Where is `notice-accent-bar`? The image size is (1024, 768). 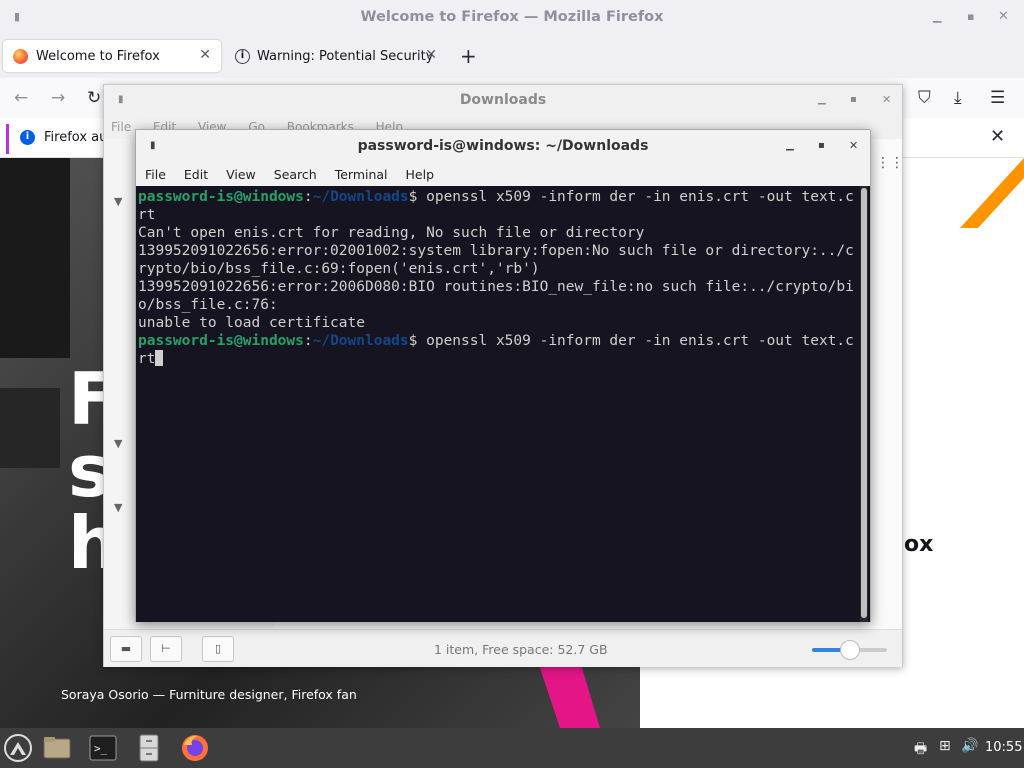
notice-accent-bar is located at coordinates (7, 139).